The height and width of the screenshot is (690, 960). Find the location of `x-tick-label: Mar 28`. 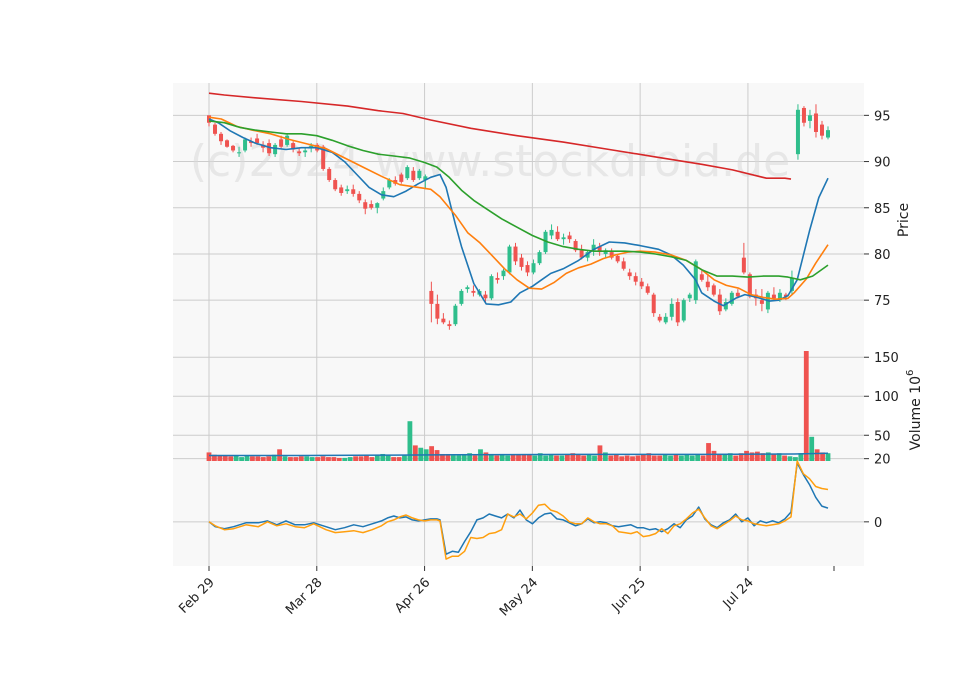

x-tick-label: Mar 28 is located at coordinates (304, 596).